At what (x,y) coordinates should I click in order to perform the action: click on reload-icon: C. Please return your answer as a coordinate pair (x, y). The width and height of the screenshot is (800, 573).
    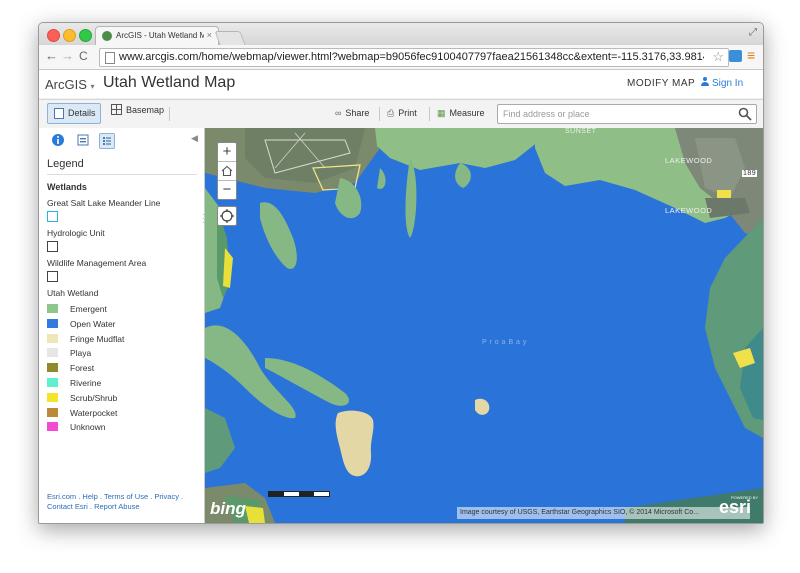
    Looking at the image, I should click on (83, 56).